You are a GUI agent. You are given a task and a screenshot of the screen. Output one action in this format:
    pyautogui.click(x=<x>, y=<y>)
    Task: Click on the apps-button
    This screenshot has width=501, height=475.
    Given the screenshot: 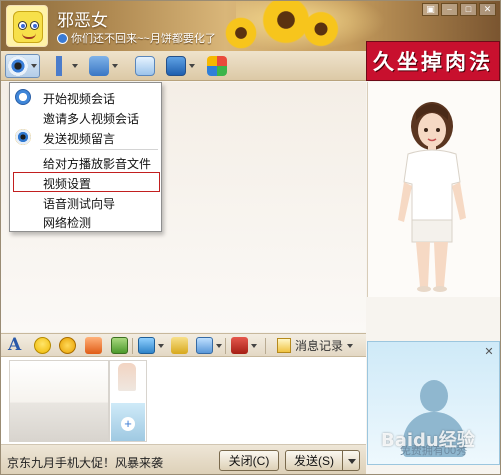 What is the action you would take?
    pyautogui.click(x=217, y=66)
    